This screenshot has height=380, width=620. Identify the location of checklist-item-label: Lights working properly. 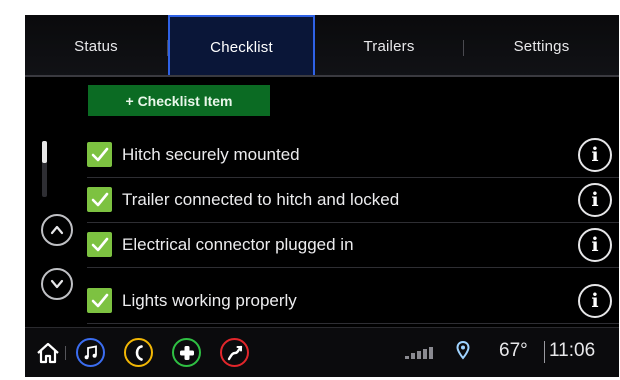
(209, 300).